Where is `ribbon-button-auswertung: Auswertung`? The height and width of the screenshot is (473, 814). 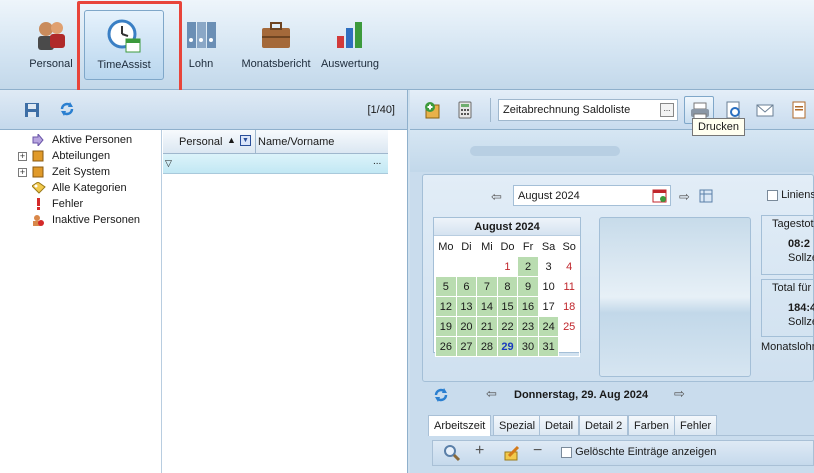
ribbon-button-auswertung: Auswertung is located at coordinates (350, 45).